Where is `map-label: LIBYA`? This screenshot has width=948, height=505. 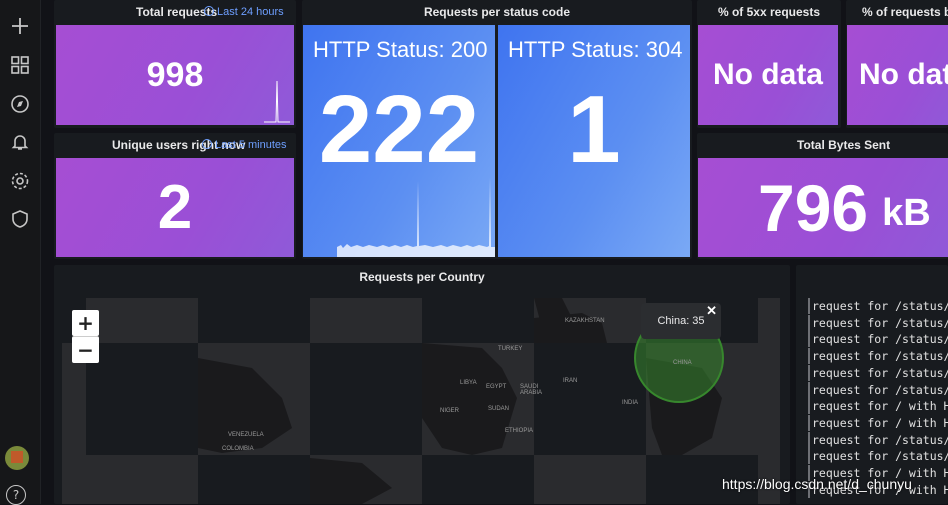
map-label: LIBYA is located at coordinates (468, 383).